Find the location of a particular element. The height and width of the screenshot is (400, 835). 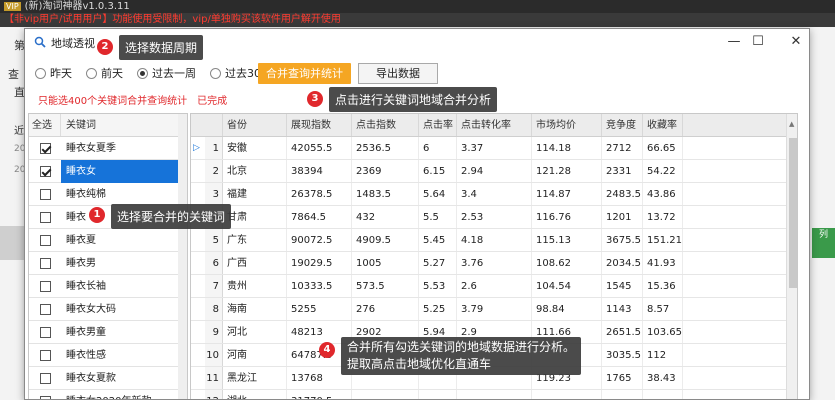

table-cell: 10333.5 is located at coordinates (319, 286).